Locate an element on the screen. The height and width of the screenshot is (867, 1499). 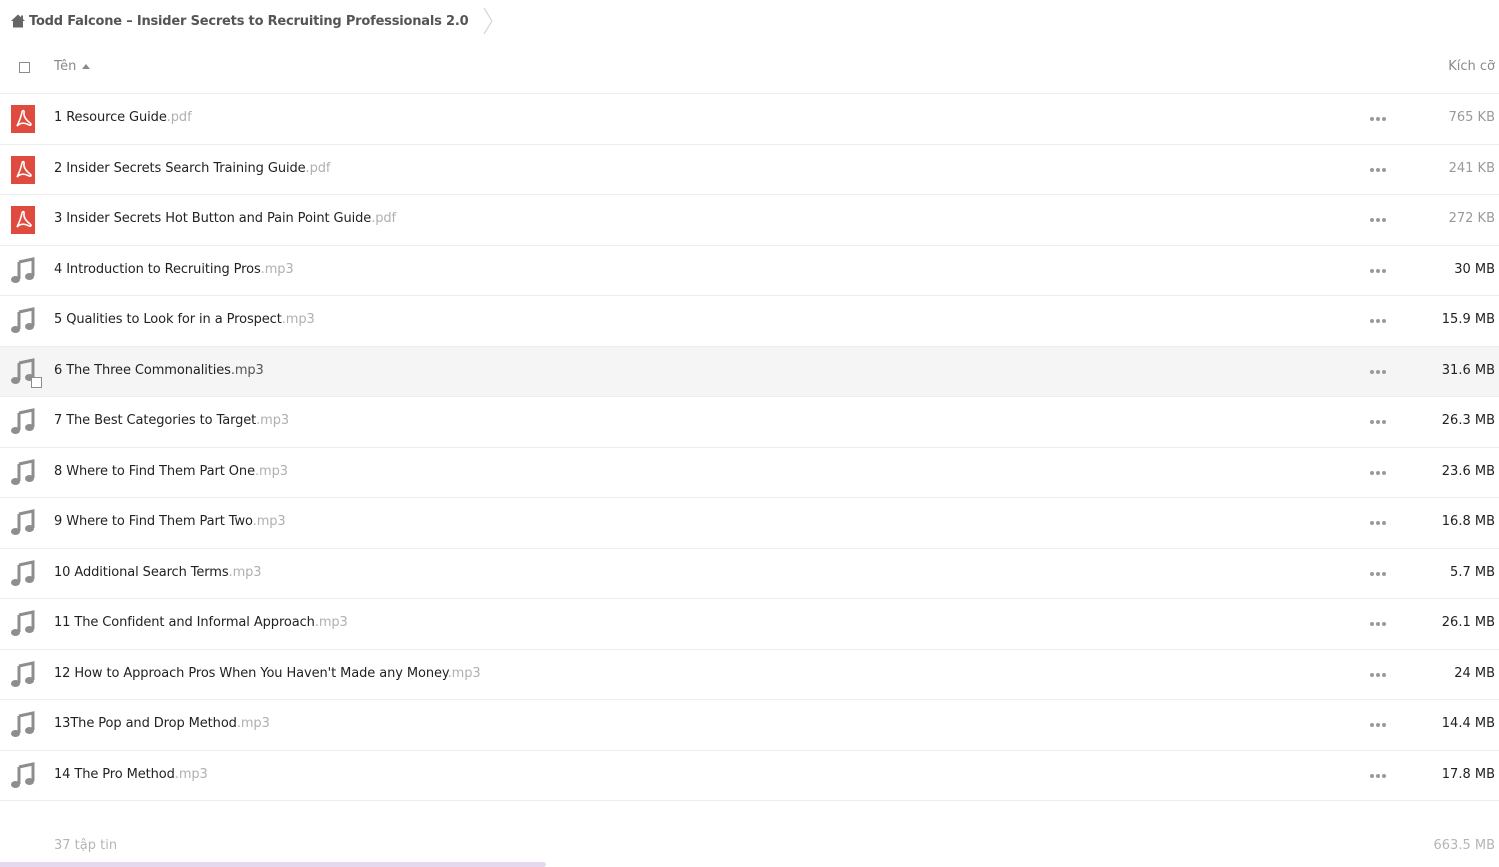
file-basename: 8 Where to Find Them Part One is located at coordinates (154, 471).